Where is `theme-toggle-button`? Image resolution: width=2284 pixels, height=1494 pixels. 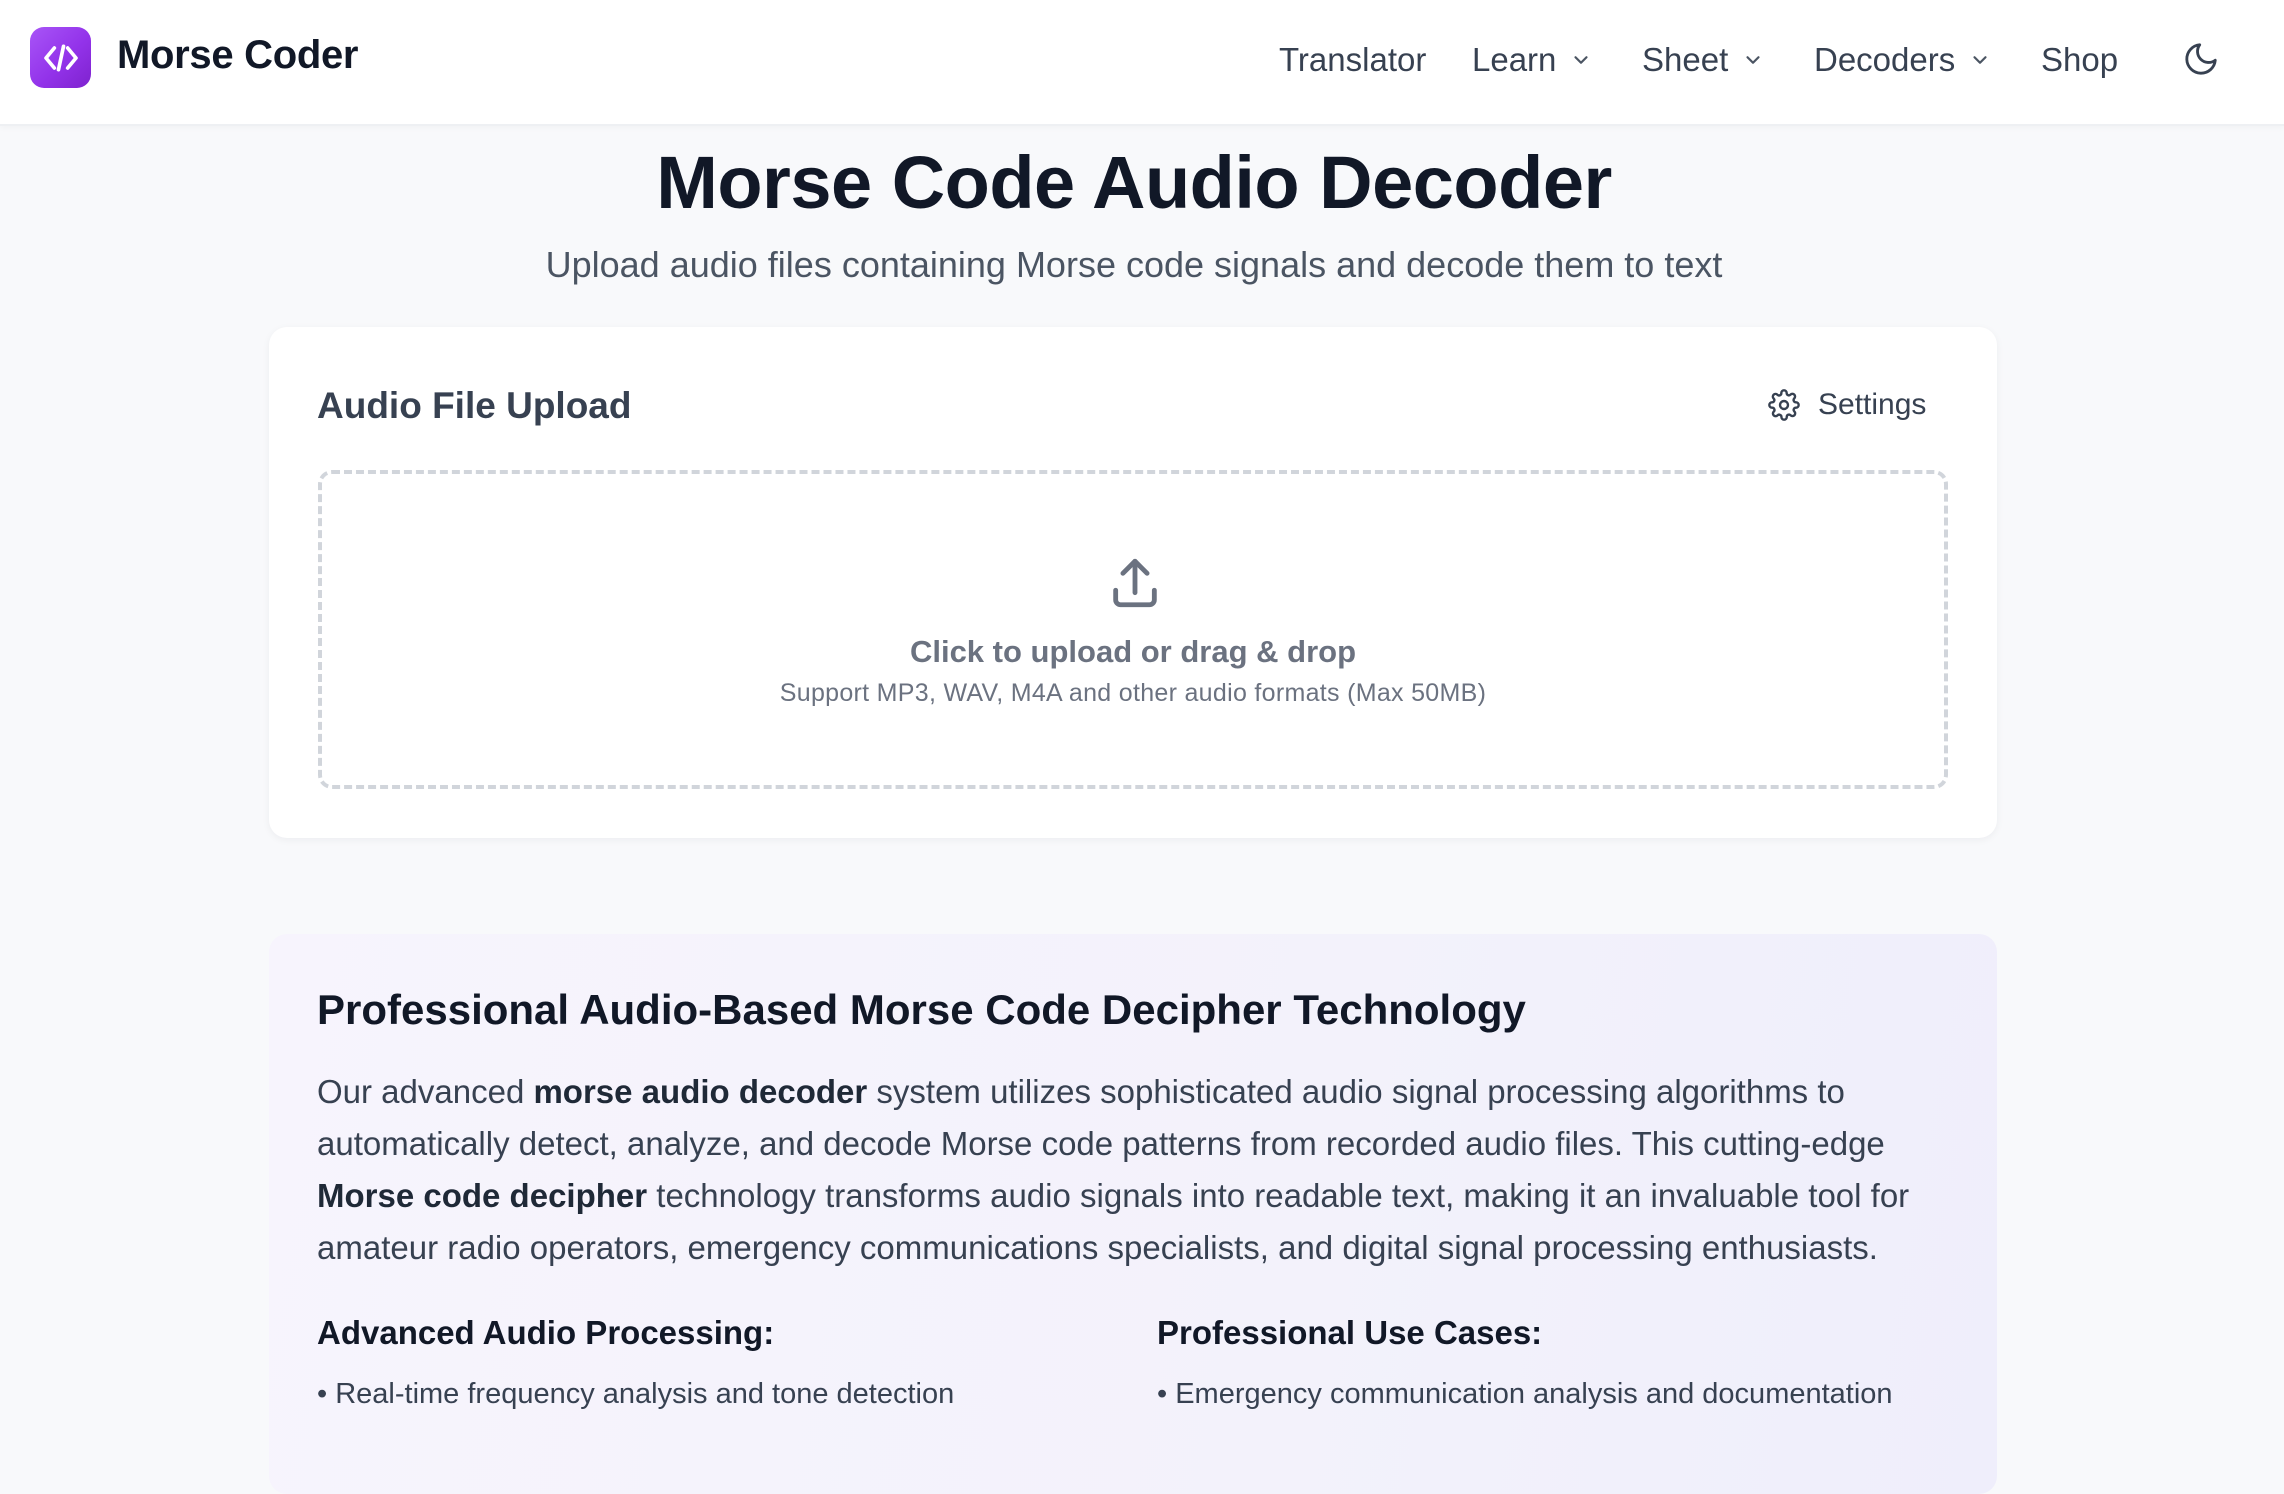 theme-toggle-button is located at coordinates (2201, 59).